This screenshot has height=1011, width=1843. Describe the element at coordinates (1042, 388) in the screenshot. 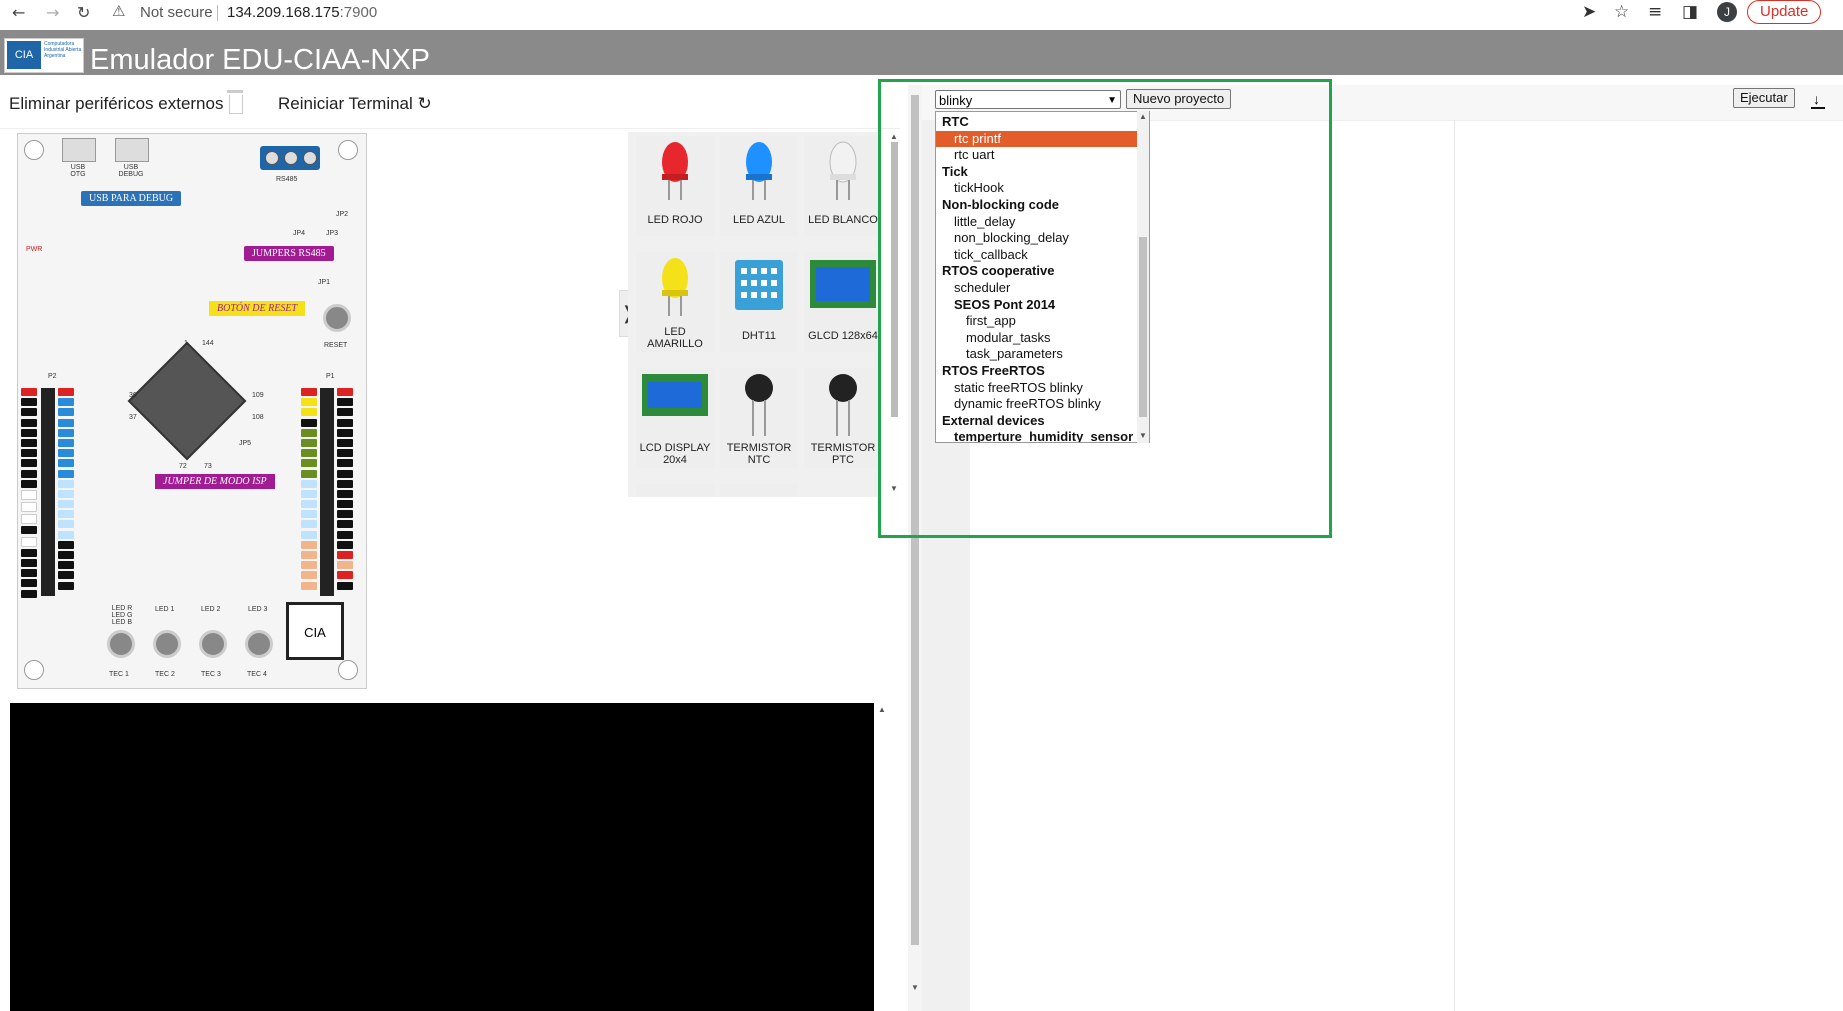

I see `dropdown-option: static freeRTOS blinky` at that location.